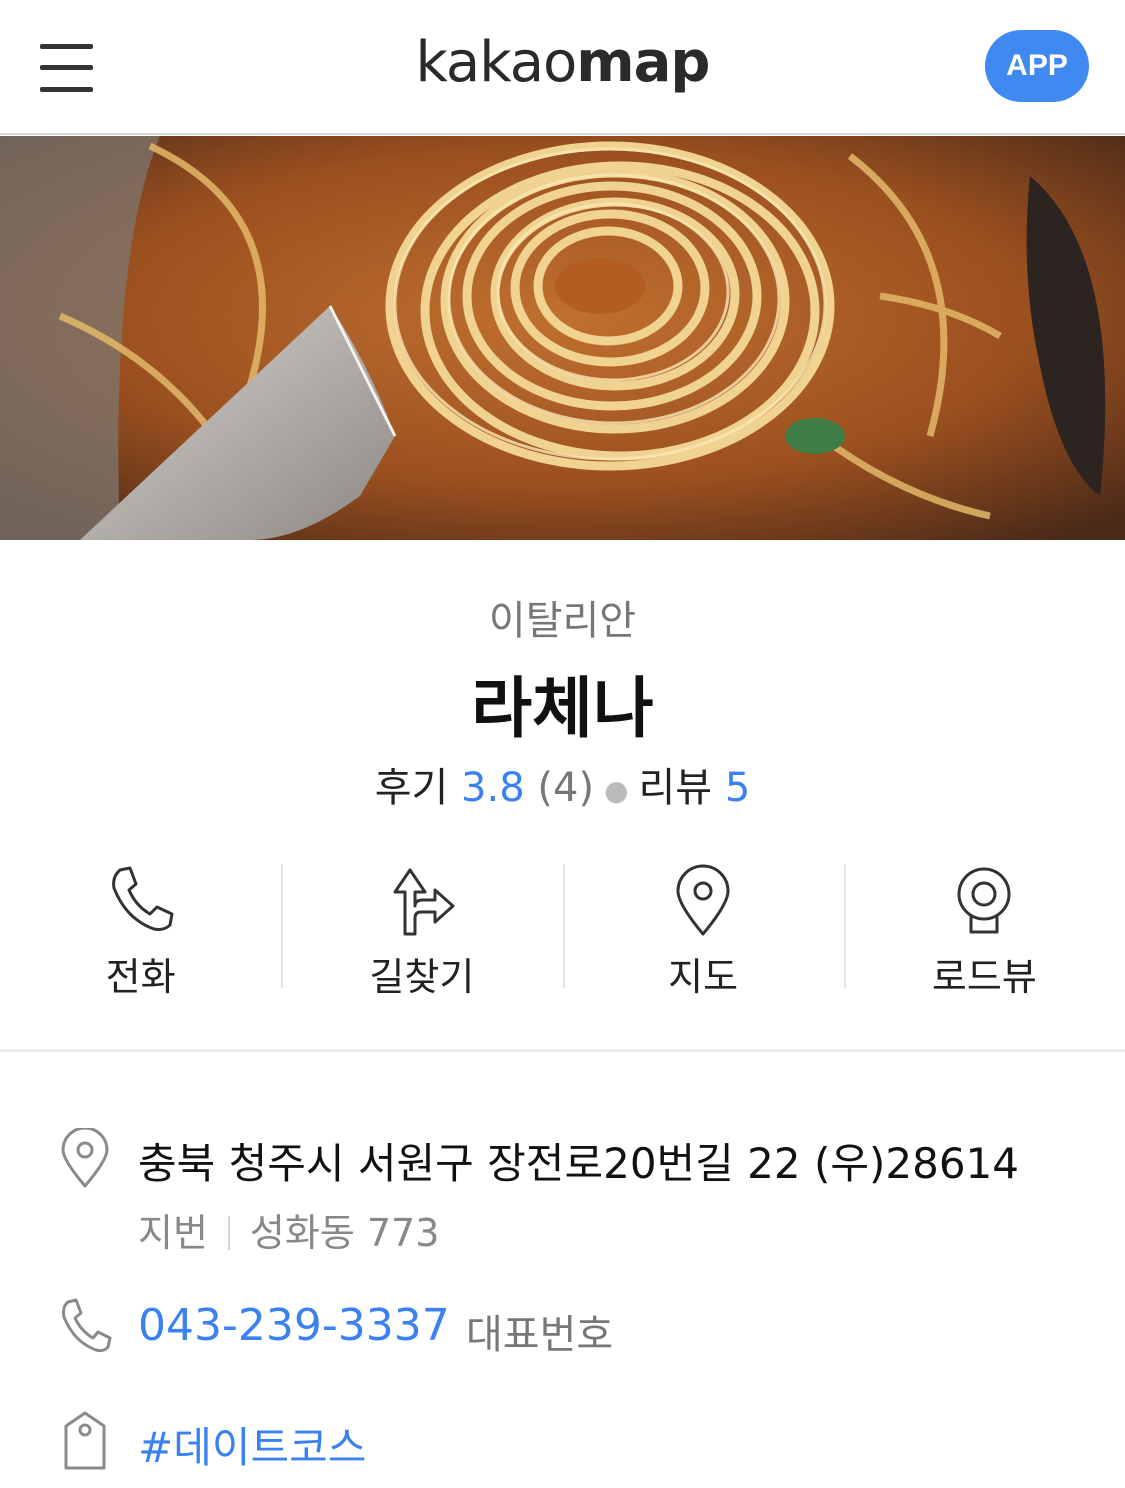 This screenshot has width=1125, height=1488. Describe the element at coordinates (703, 900) in the screenshot. I see `map-pin-icon` at that location.